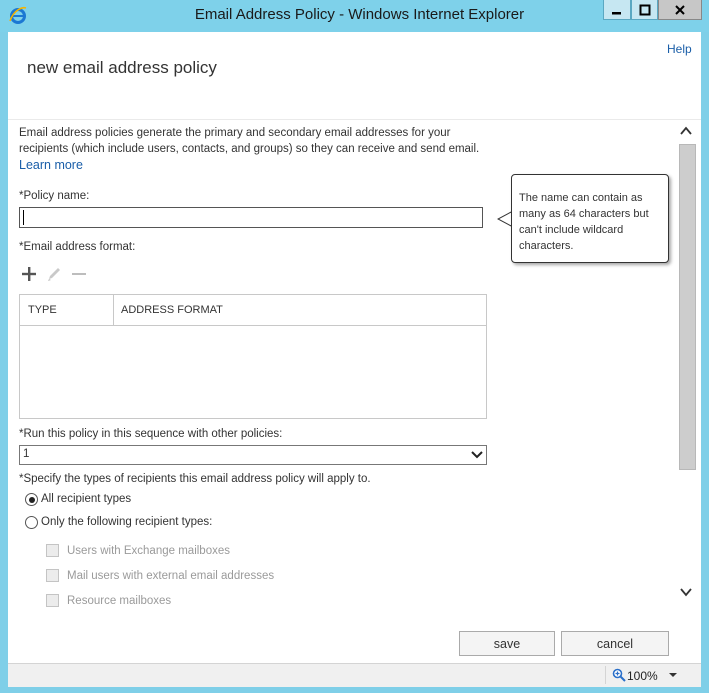 This screenshot has width=709, height=693. Describe the element at coordinates (251, 217) in the screenshot. I see `policy-name-input` at that location.